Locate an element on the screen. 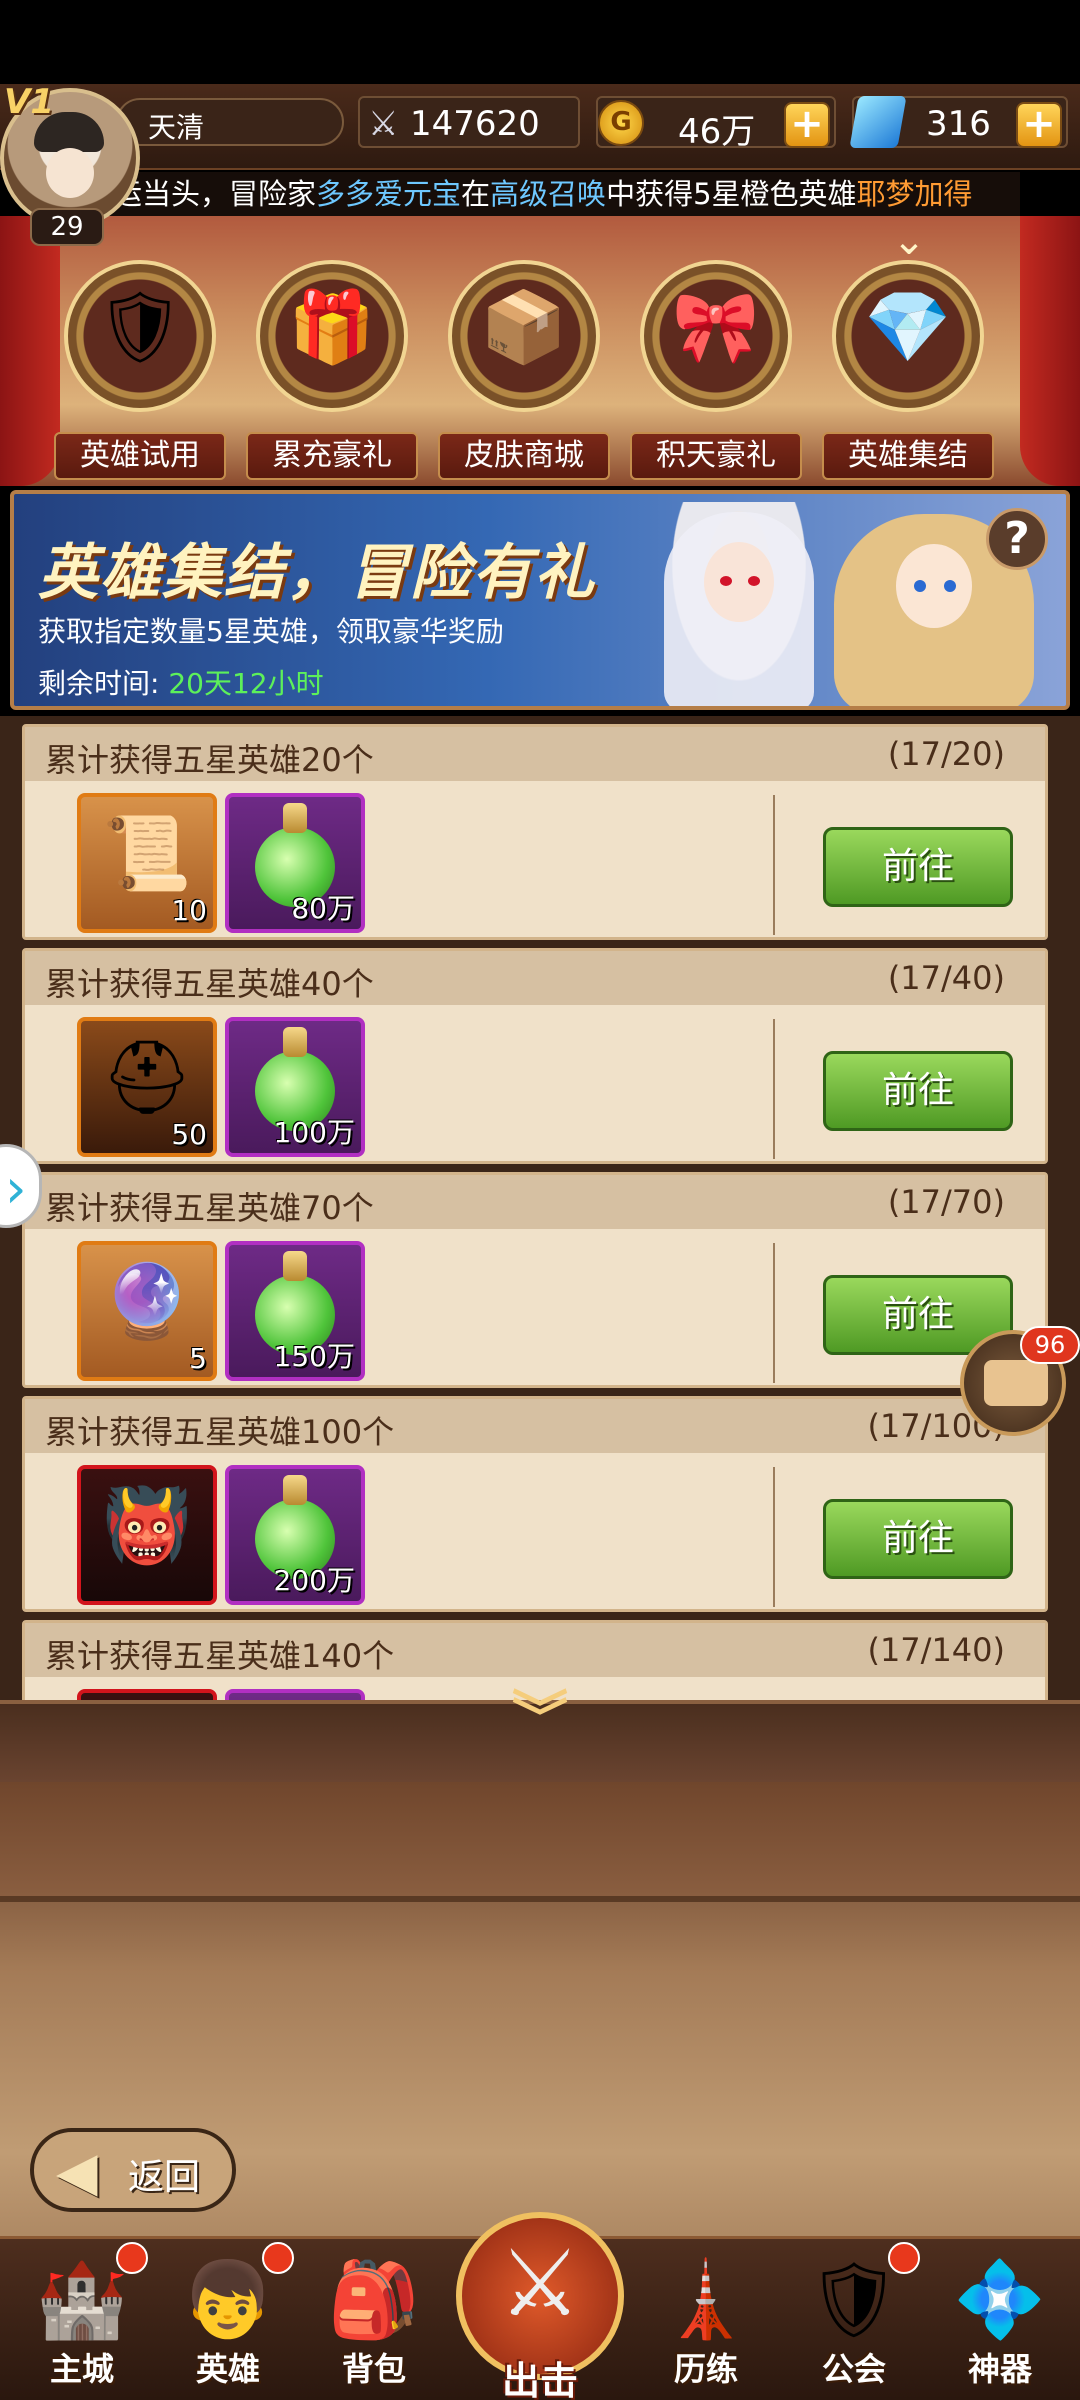  tab-label: 英雄集结 is located at coordinates (908, 456).